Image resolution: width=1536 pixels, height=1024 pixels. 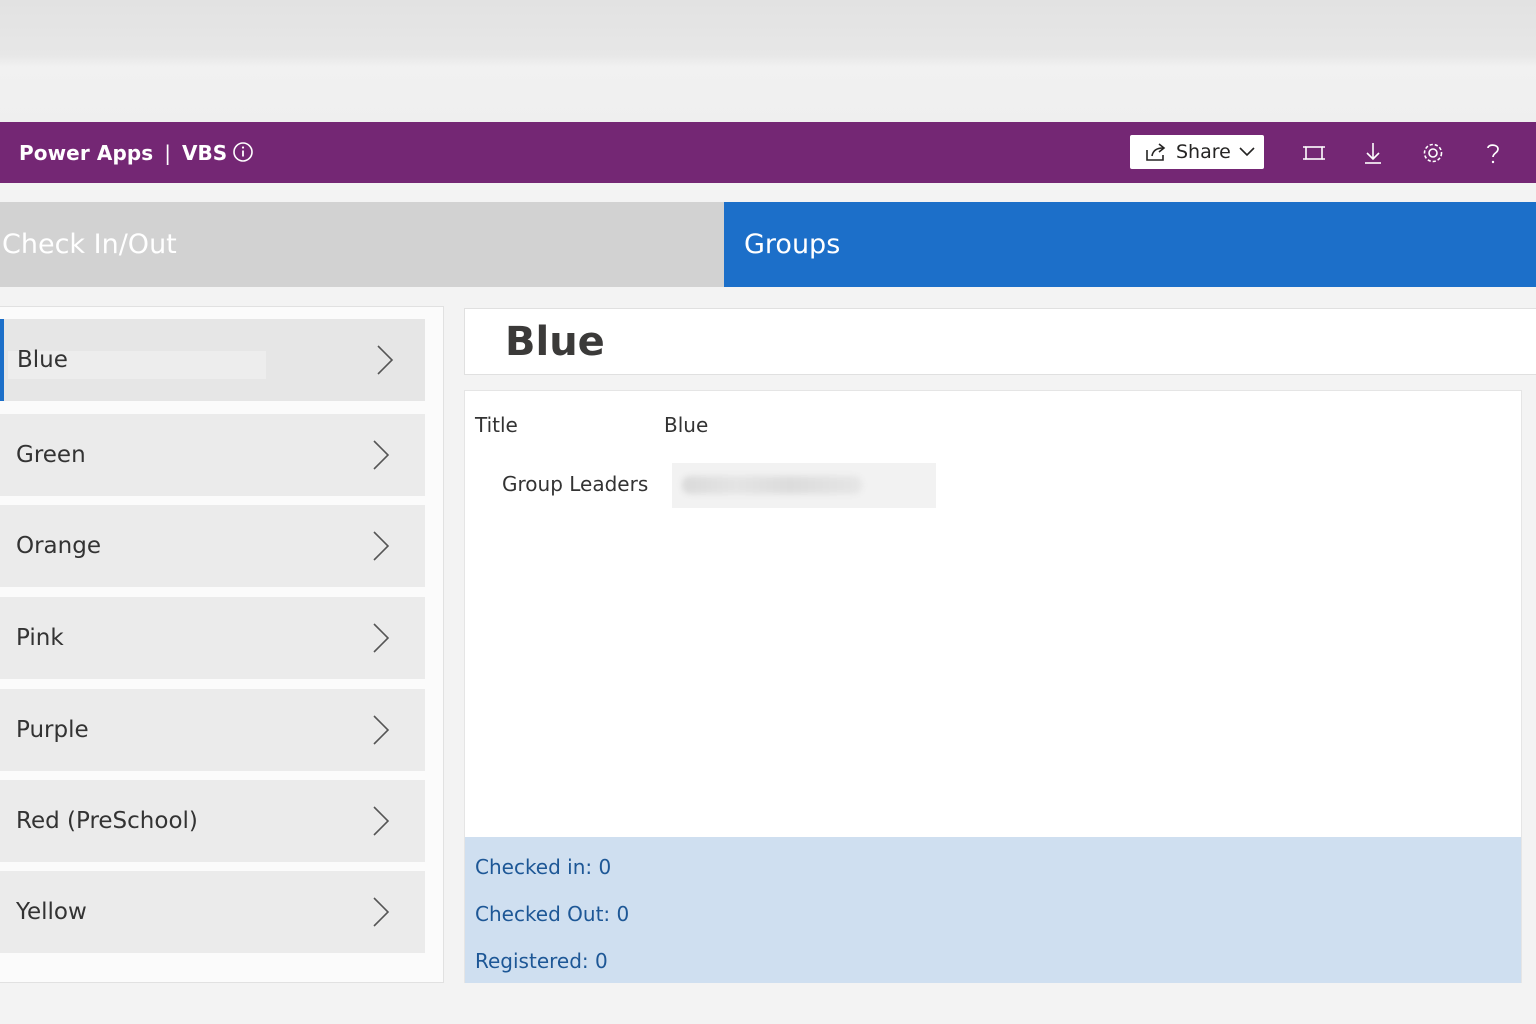 What do you see at coordinates (772, 485) in the screenshot?
I see `redacted-name` at bounding box center [772, 485].